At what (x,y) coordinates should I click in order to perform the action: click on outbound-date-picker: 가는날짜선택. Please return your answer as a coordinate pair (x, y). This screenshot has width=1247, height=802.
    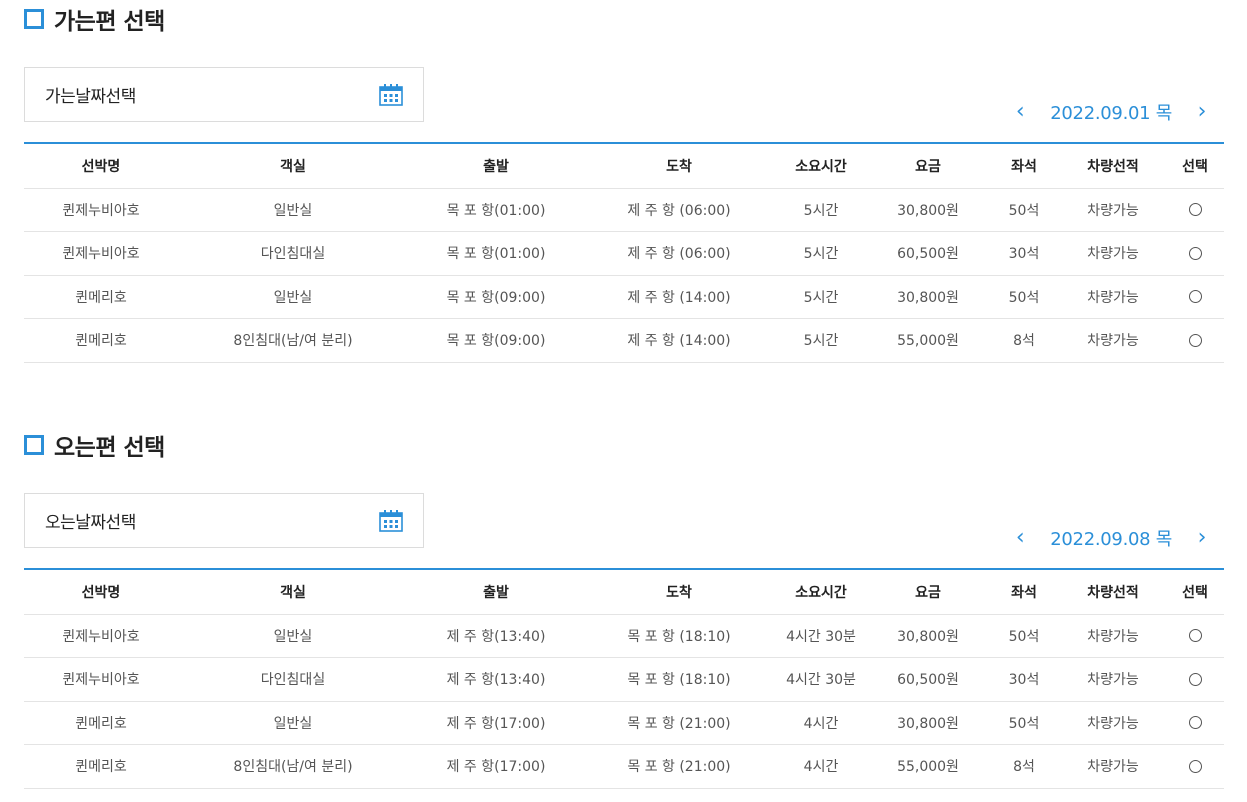
    Looking at the image, I should click on (224, 94).